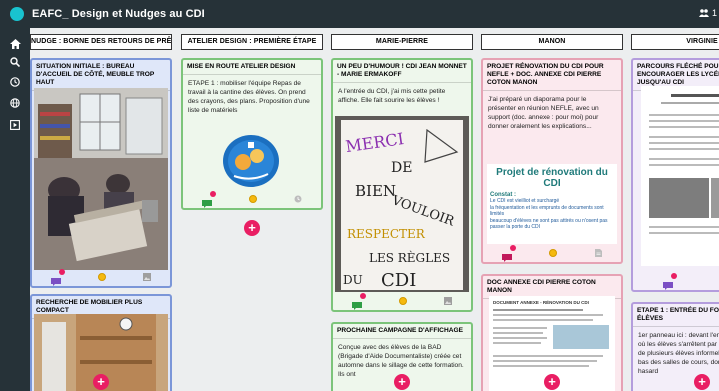 This screenshot has width=719, height=391. Describe the element at coordinates (398, 280) in the screenshot. I see `poster-word: CDI` at that location.